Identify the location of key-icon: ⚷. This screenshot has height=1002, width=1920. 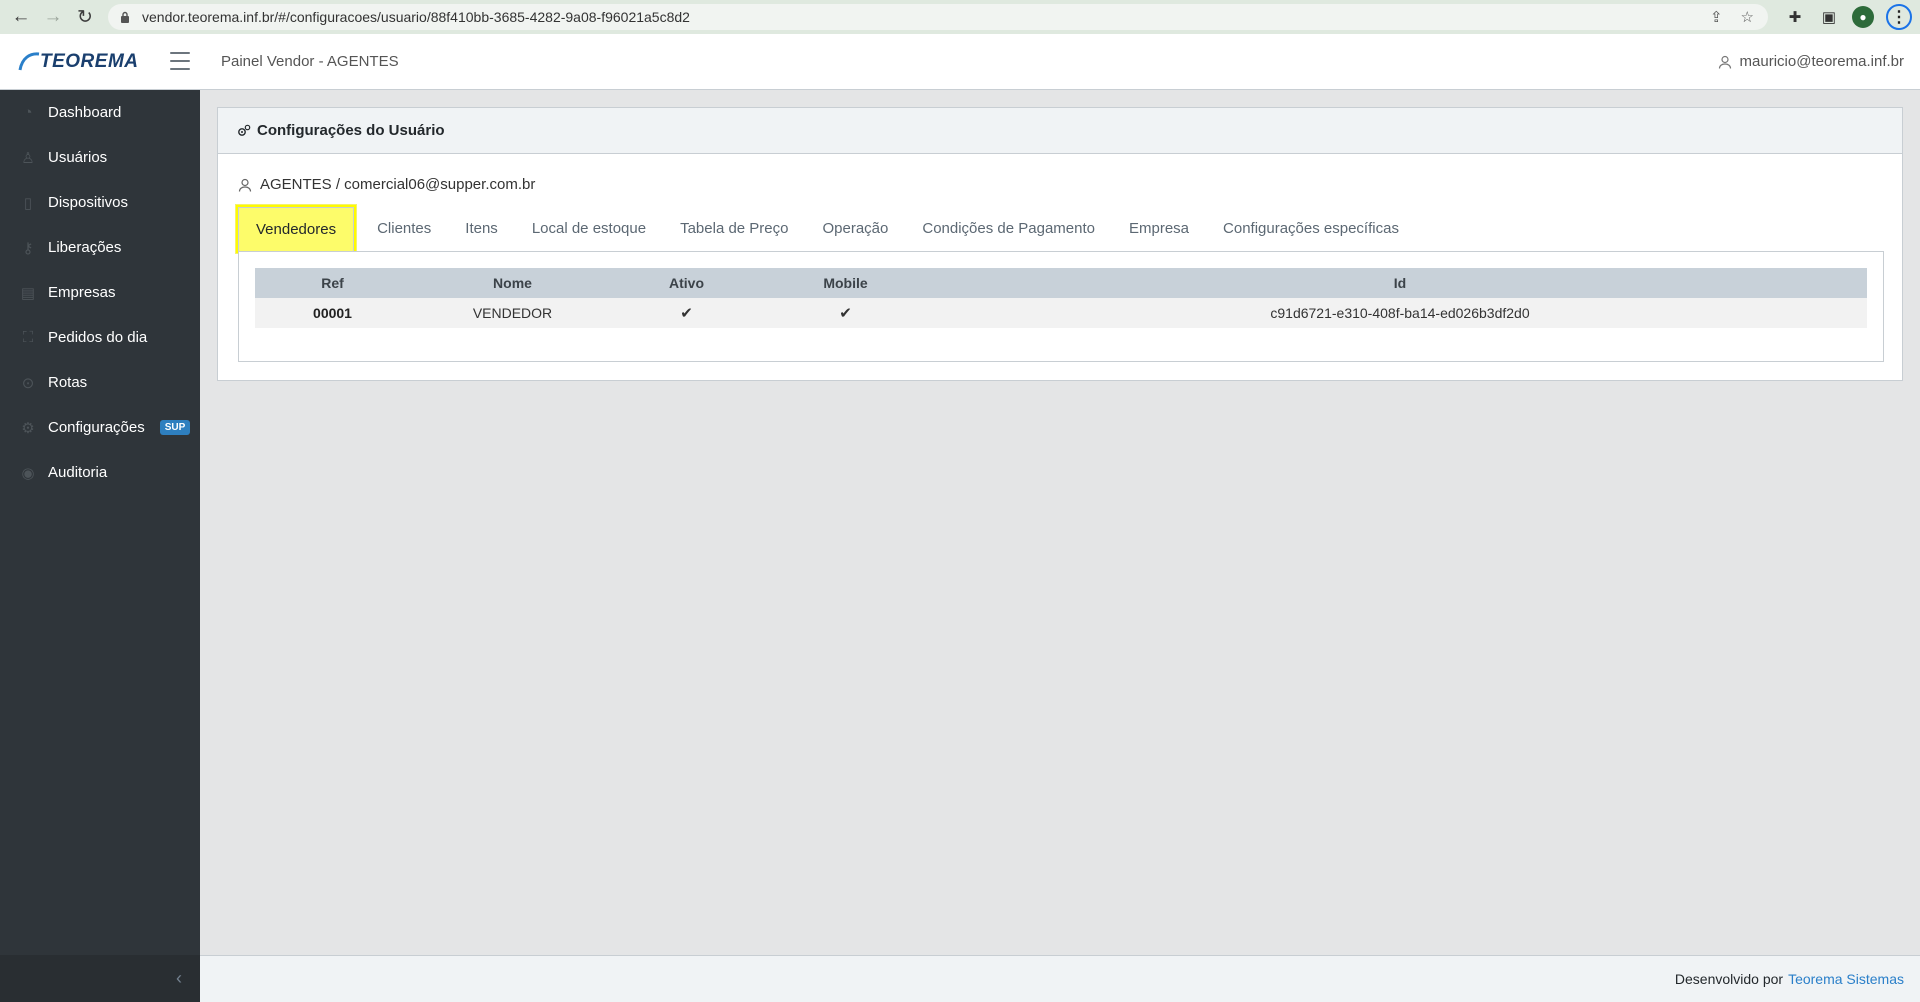
(28, 248).